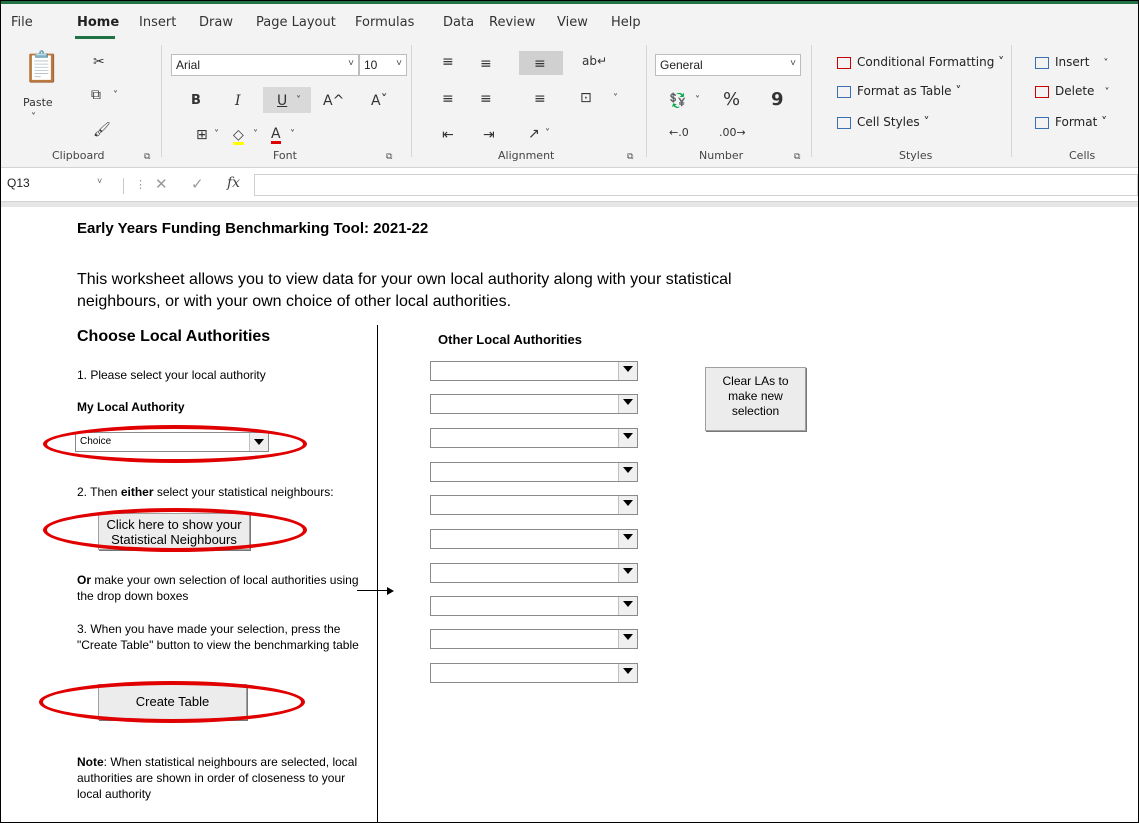 Image resolution: width=1139 pixels, height=823 pixels. Describe the element at coordinates (731, 100) in the screenshot. I see `percent-button: %` at that location.